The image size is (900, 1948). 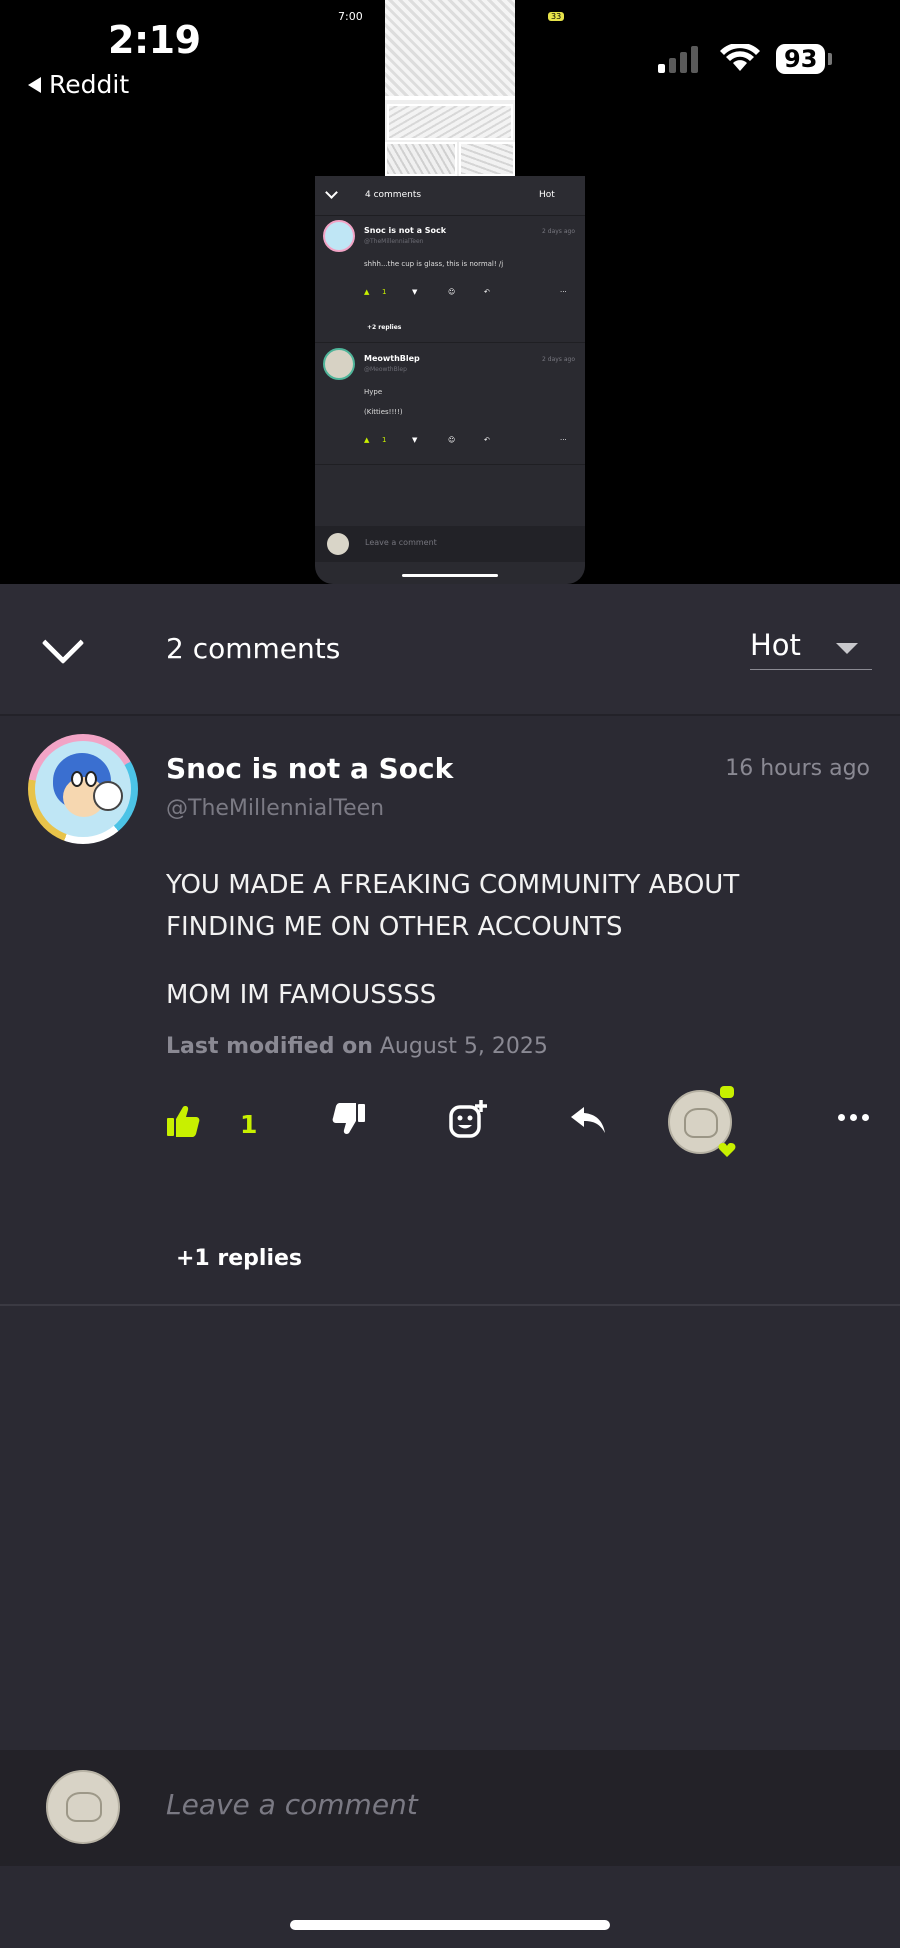 I want to click on battery-icon: 93, so click(x=804, y=59).